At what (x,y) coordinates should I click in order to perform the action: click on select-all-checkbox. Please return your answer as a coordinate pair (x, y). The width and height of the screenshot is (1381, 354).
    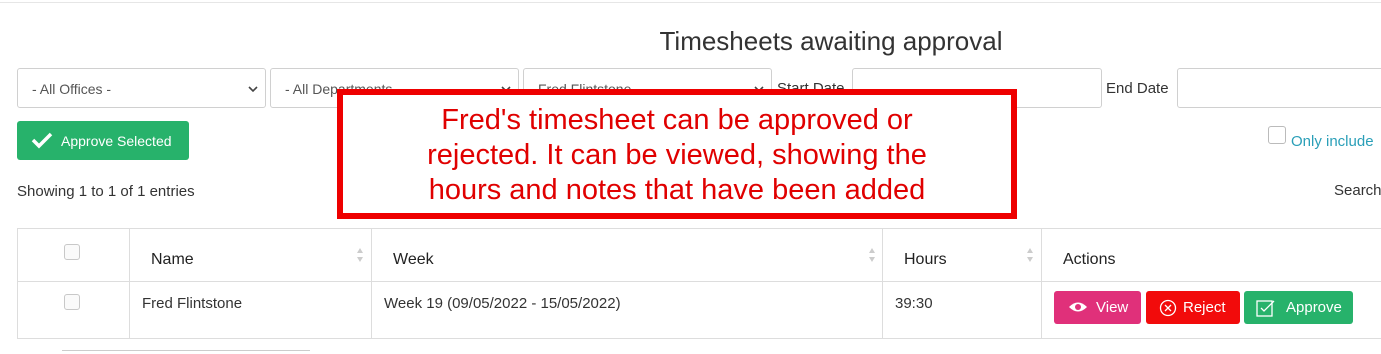
    Looking at the image, I should click on (72, 252).